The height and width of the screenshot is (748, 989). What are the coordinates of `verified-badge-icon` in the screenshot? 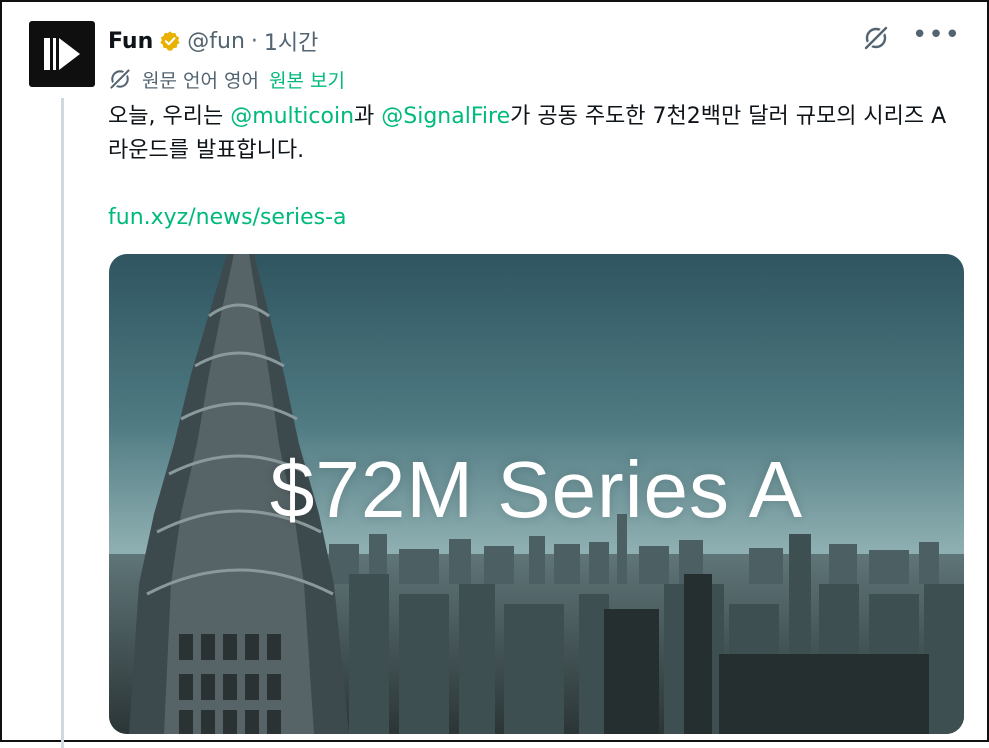 It's located at (170, 41).